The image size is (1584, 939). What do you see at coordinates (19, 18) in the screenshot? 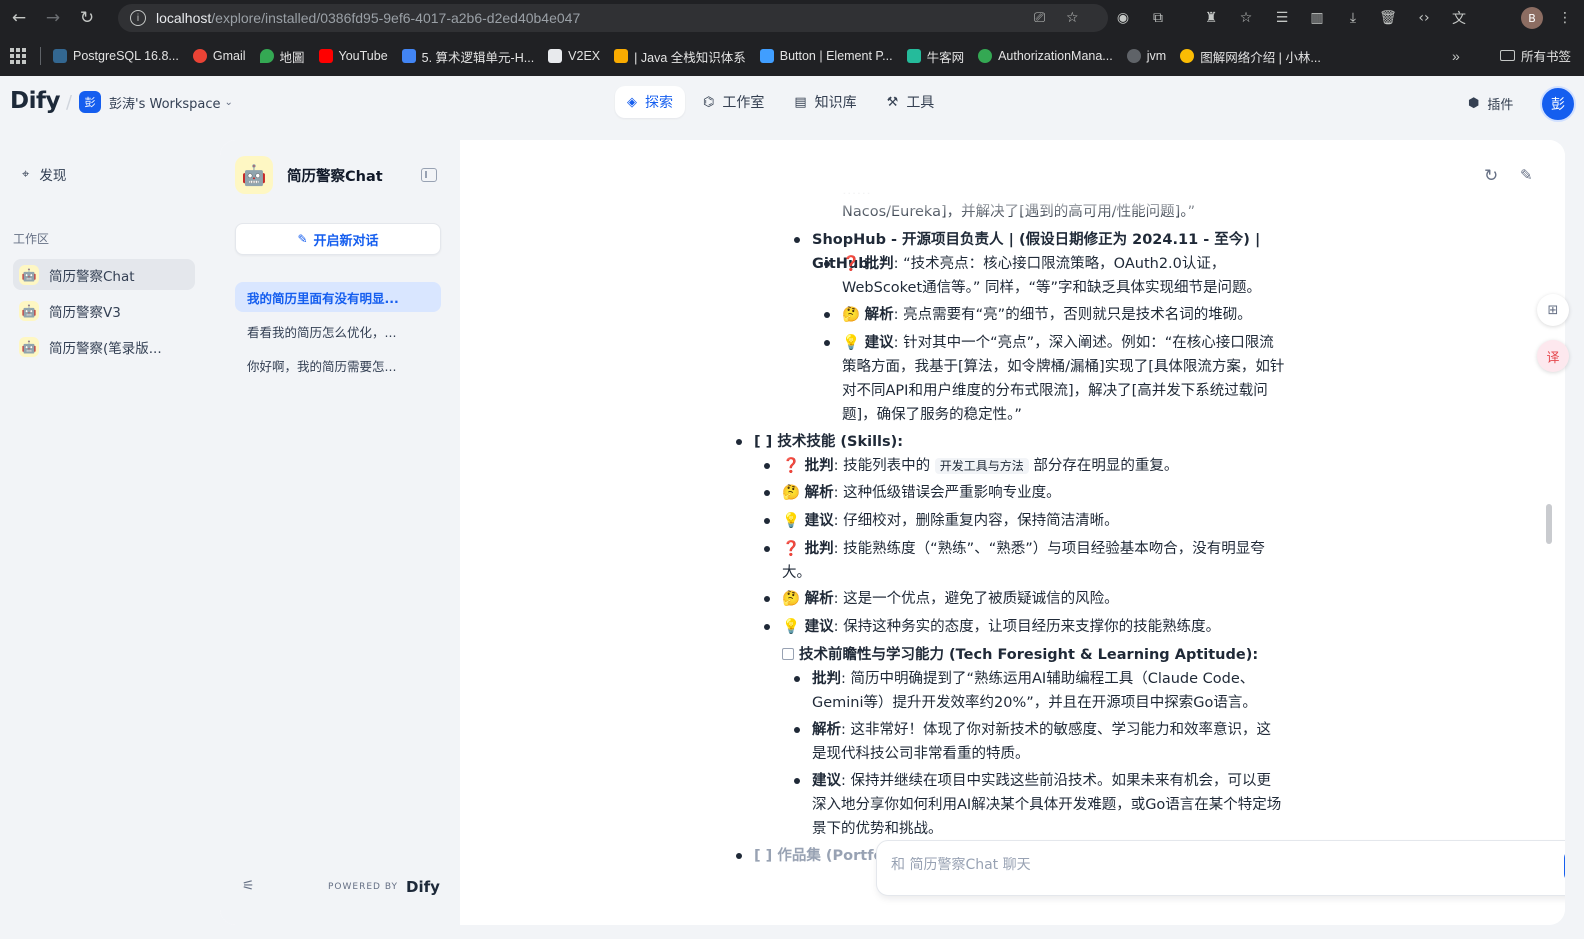
I see `back-icon: ←` at bounding box center [19, 18].